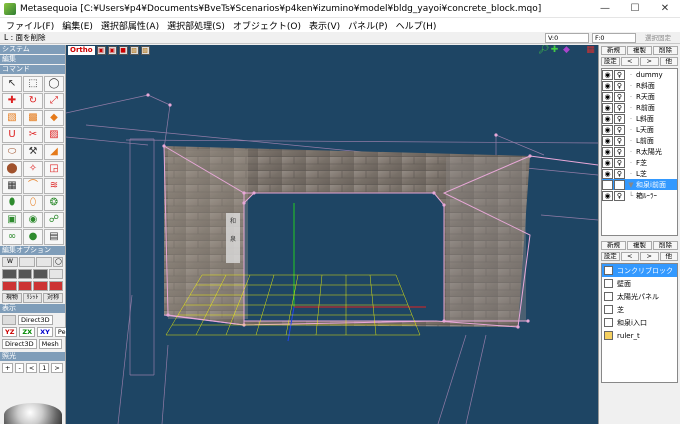 The height and width of the screenshot is (424, 680). I want to click on bend-tool-button: ⌒, so click(33, 186).